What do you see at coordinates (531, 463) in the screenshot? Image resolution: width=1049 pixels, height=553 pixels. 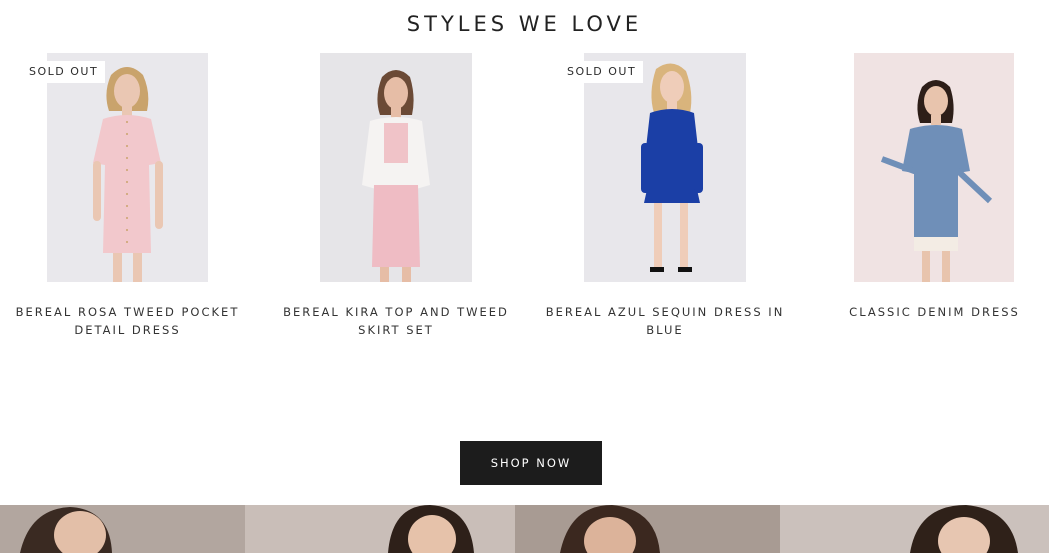 I see `shop-now-button: SHOP NOW` at bounding box center [531, 463].